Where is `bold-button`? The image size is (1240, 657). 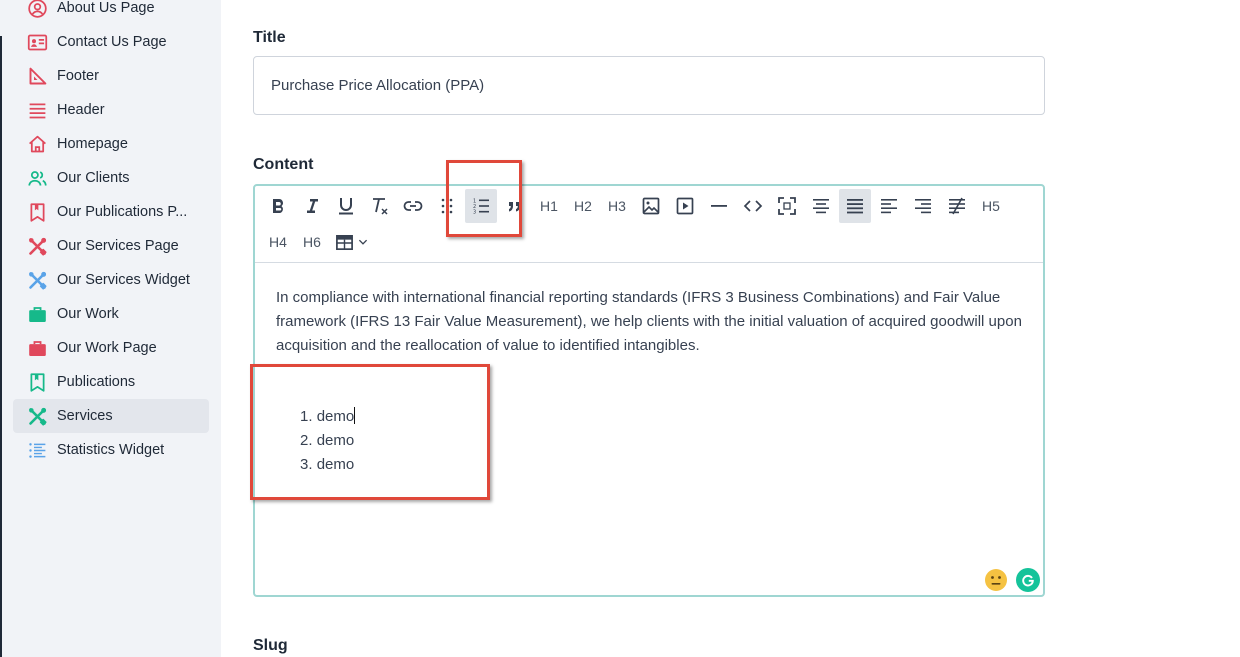 bold-button is located at coordinates (278, 206).